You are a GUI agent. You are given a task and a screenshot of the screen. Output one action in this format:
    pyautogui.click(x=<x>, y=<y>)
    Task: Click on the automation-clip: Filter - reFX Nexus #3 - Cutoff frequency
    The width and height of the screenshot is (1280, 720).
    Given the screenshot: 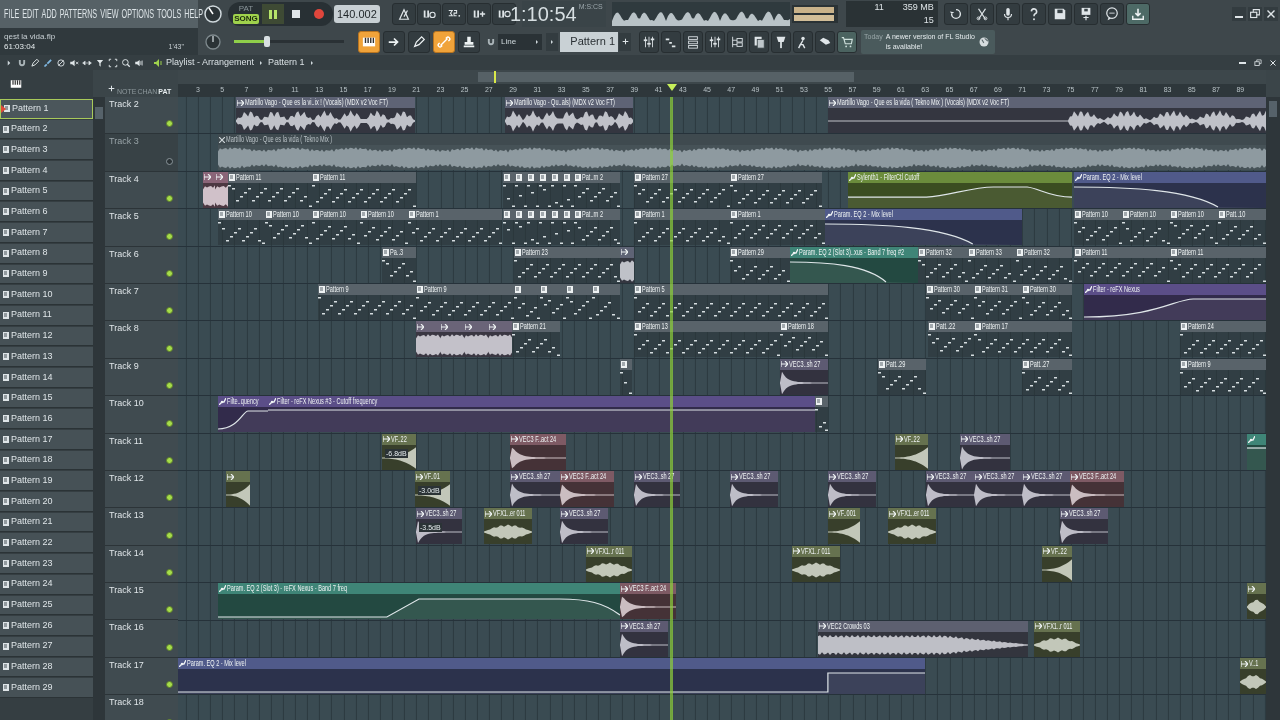 What is the action you would take?
    pyautogui.click(x=541, y=414)
    